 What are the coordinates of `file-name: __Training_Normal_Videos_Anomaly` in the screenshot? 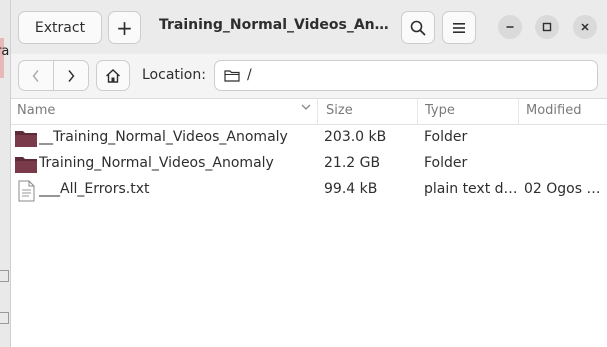 It's located at (163, 137).